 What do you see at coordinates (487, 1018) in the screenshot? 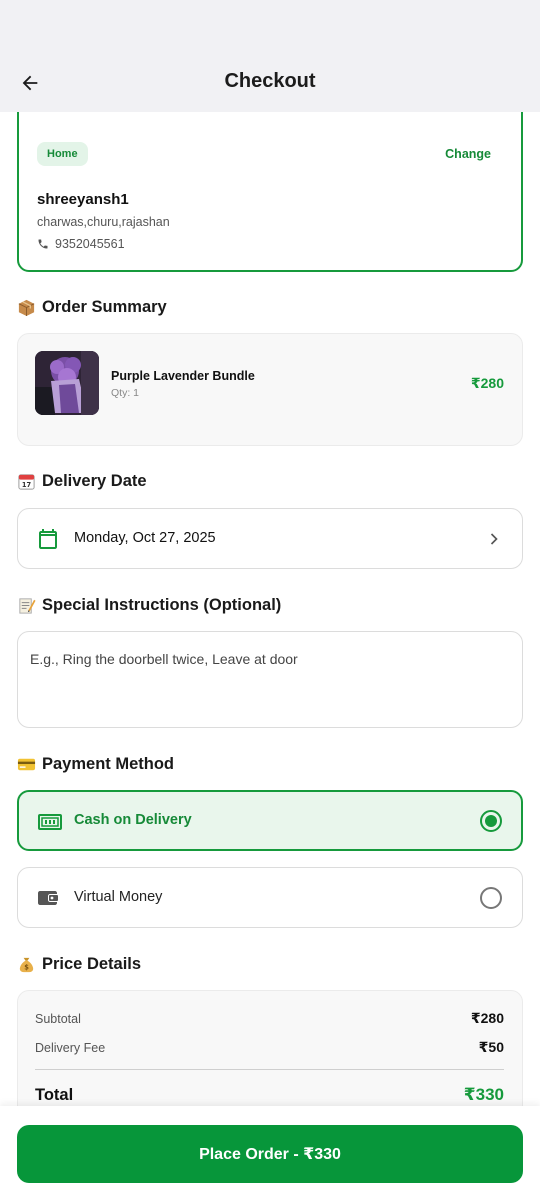
I see `subtotal-value: ₹280` at bounding box center [487, 1018].